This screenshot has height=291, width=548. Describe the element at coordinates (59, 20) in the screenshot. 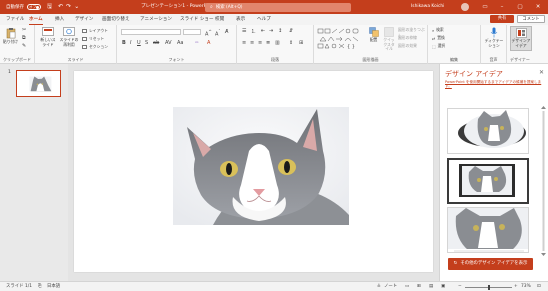

I see `tab-insert: 挿入` at that location.